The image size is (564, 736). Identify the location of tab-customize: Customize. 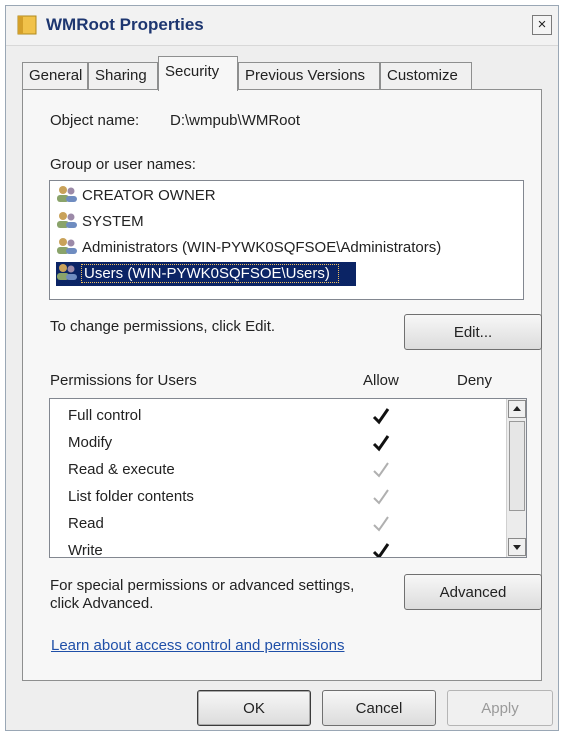
(426, 76).